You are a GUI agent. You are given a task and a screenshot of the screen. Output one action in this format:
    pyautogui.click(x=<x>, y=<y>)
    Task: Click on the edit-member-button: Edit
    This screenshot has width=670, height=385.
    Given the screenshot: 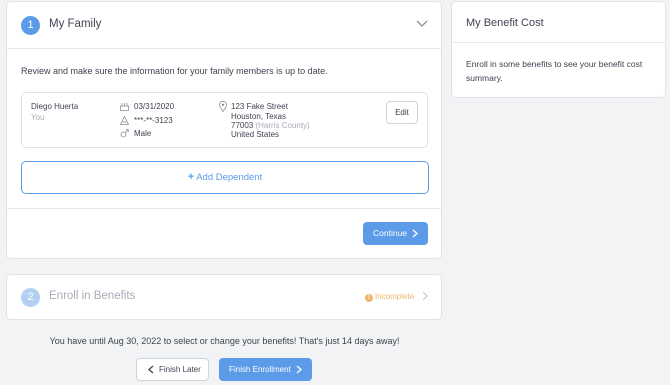 What is the action you would take?
    pyautogui.click(x=402, y=112)
    